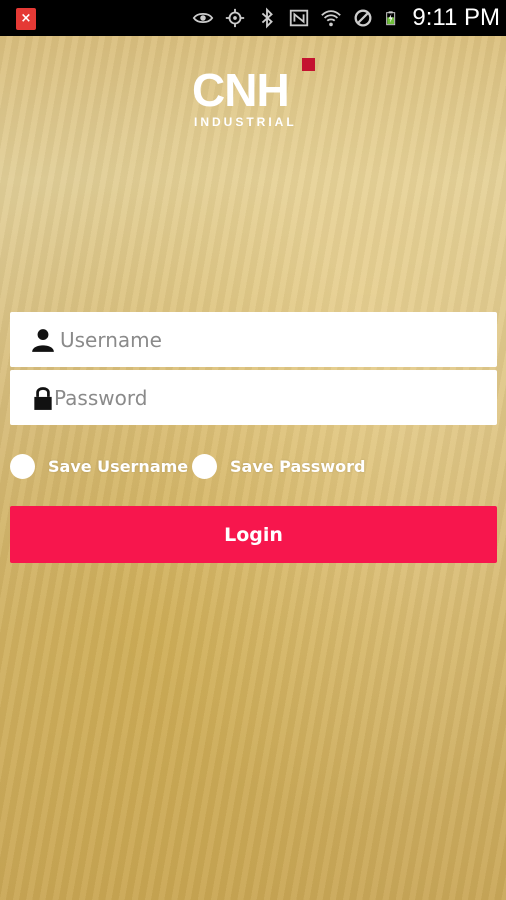 The width and height of the screenshot is (506, 900). What do you see at coordinates (22, 466) in the screenshot?
I see `save-username-checkbox` at bounding box center [22, 466].